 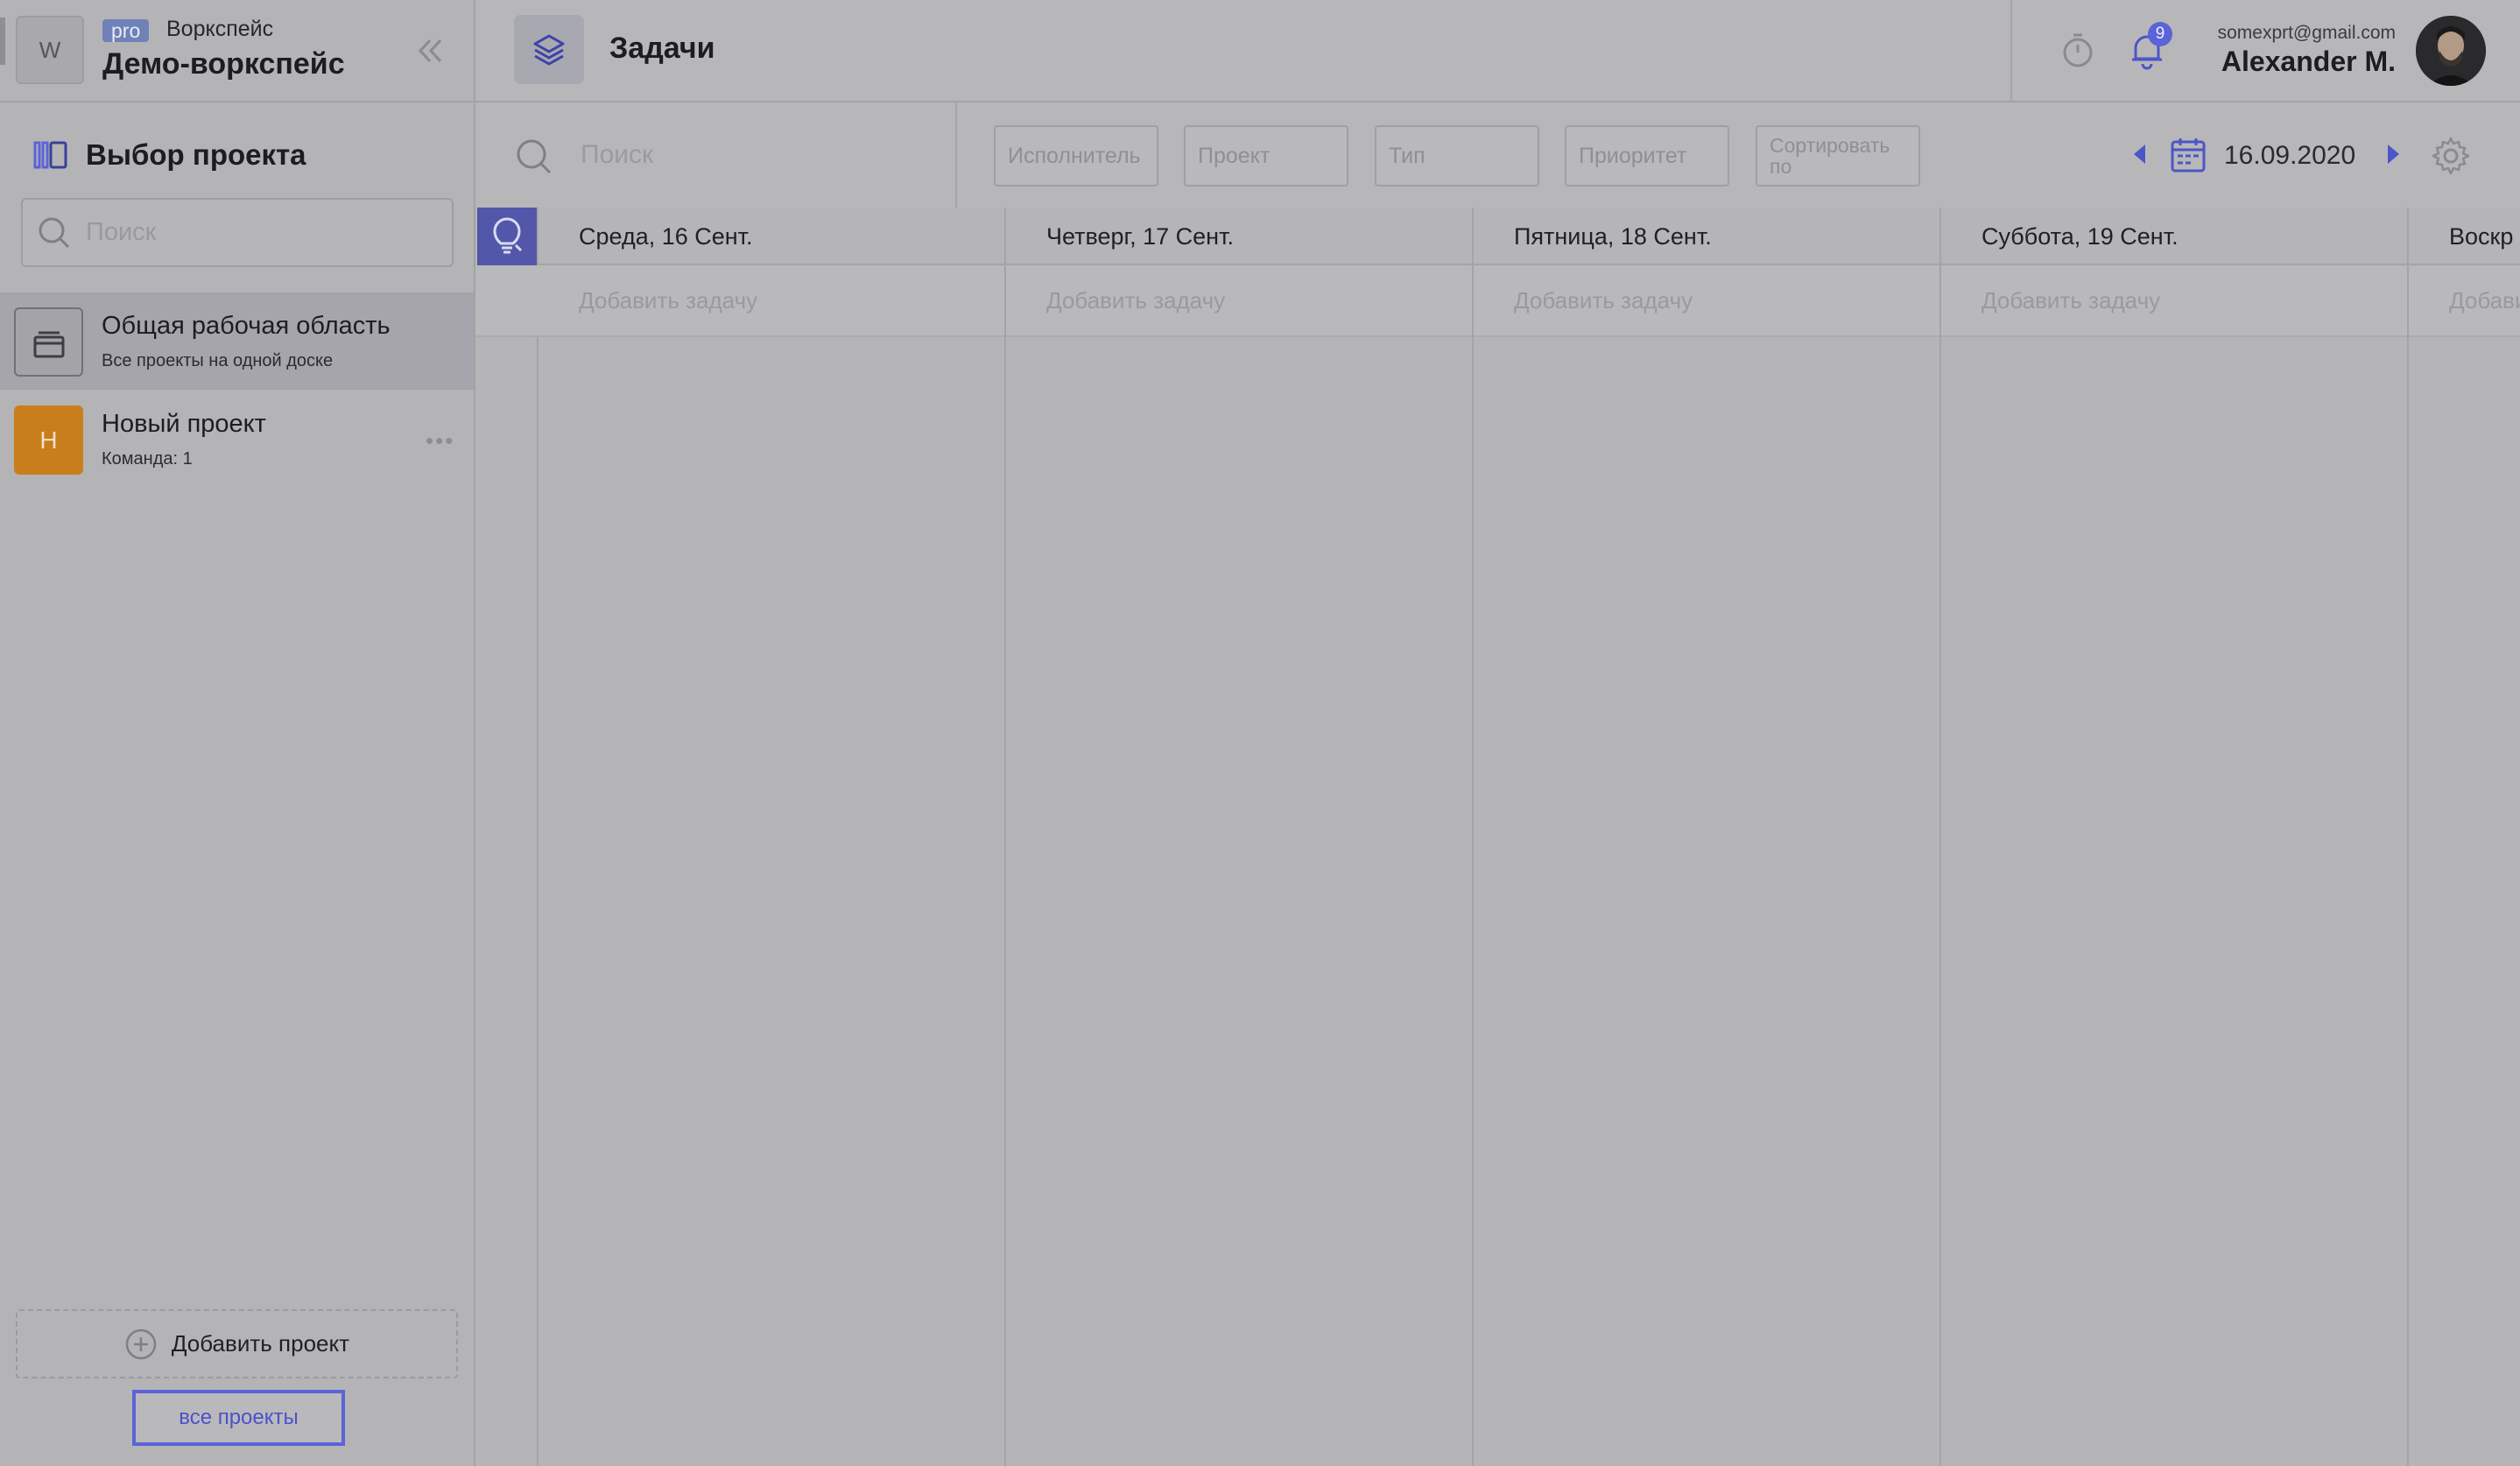 What do you see at coordinates (1076, 156) in the screenshot?
I see `assignee-filter: Исполнитель` at bounding box center [1076, 156].